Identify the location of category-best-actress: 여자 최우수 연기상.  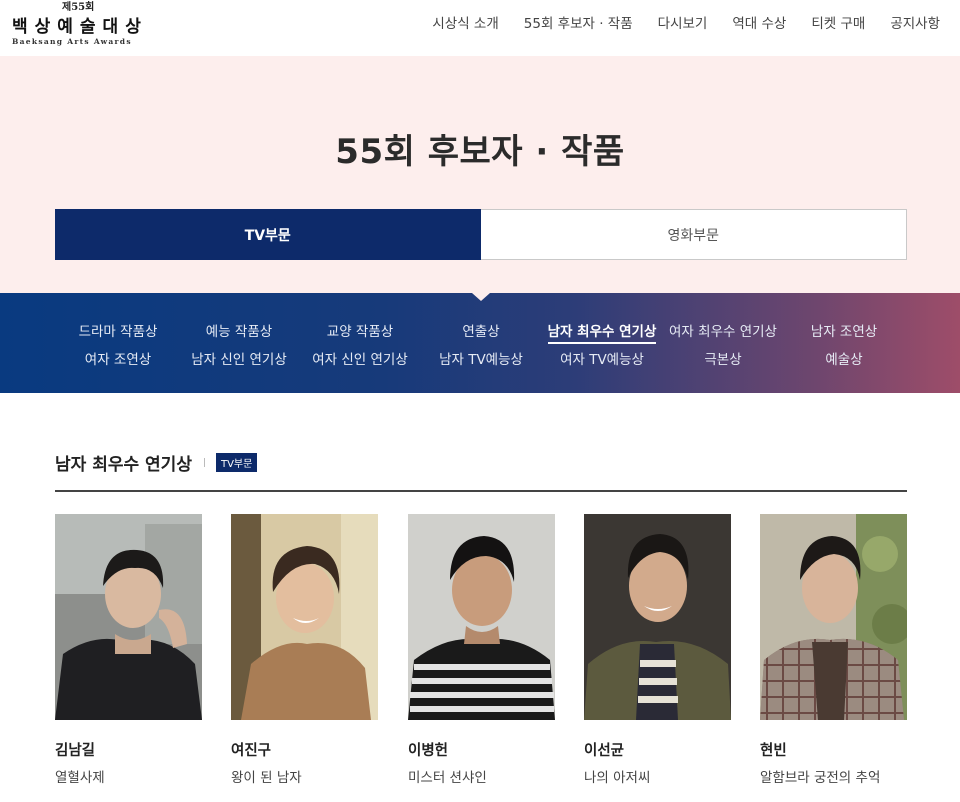
(723, 330).